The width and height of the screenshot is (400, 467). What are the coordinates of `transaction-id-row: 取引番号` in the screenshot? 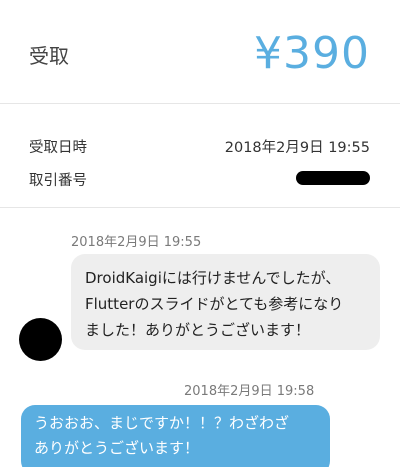 It's located at (199, 179).